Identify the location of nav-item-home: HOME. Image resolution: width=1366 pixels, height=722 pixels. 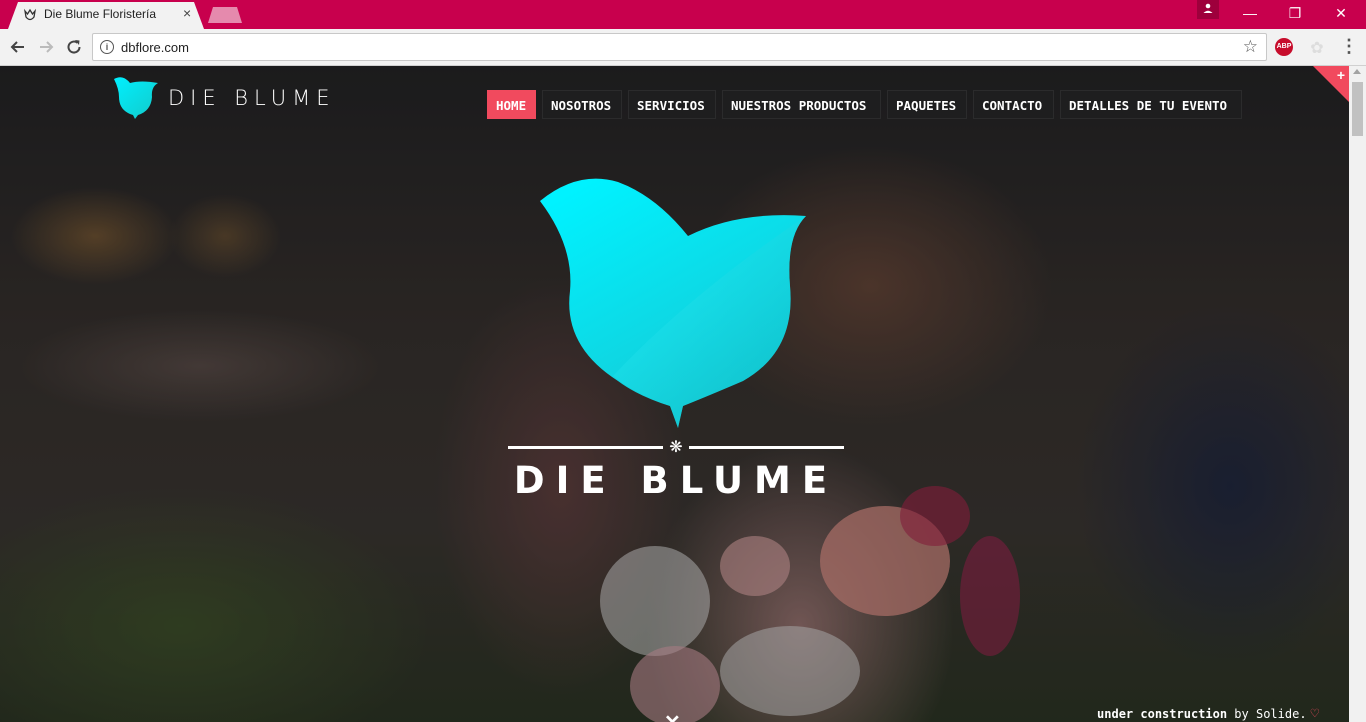
(511, 104).